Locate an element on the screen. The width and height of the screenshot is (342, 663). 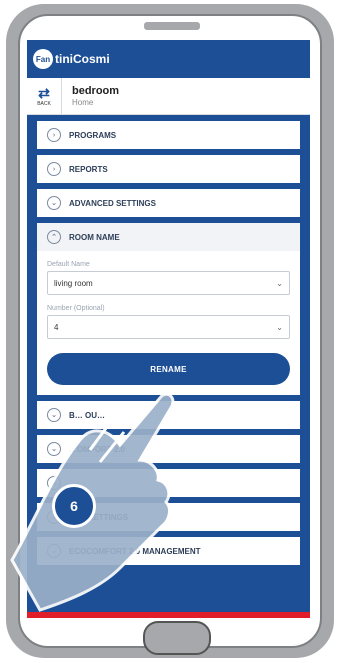
menu-item-comfort: ⌄ …OMFORT 2.0 is located at coordinates (168, 449).